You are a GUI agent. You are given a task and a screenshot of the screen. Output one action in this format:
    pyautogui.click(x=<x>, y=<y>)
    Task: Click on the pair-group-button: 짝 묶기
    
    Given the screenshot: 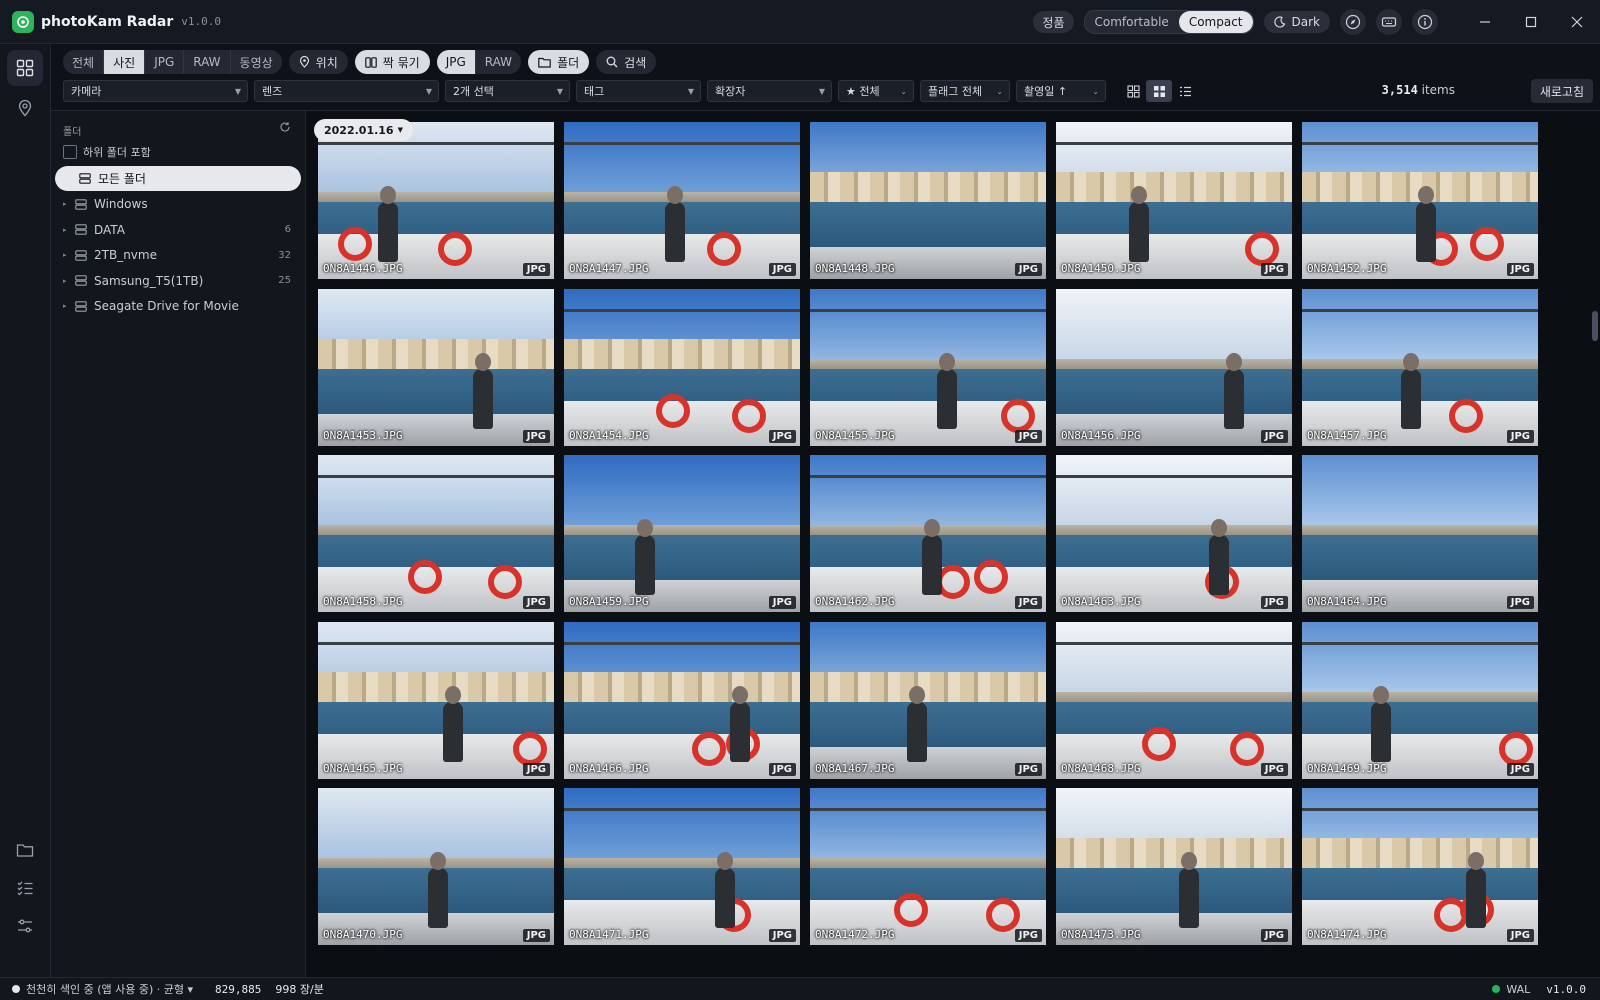 What is the action you would take?
    pyautogui.click(x=392, y=62)
    